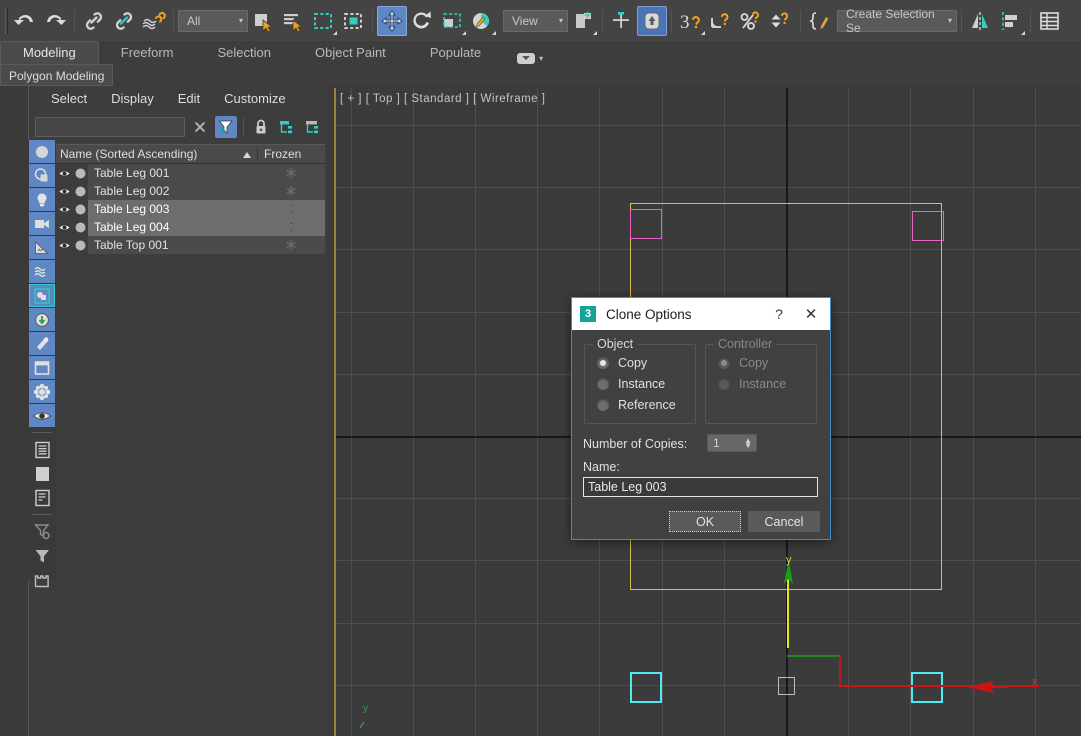  What do you see at coordinates (42, 199) in the screenshot?
I see `display-lights-icon` at bounding box center [42, 199].